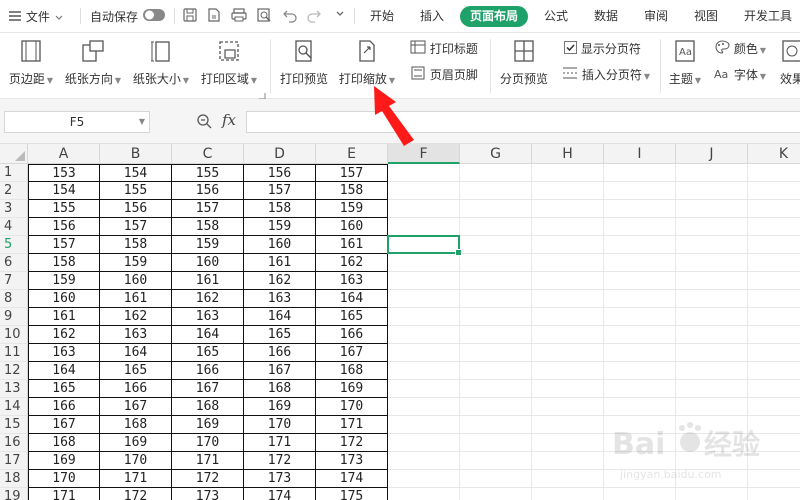  What do you see at coordinates (424, 371) in the screenshot?
I see `cell-f12` at bounding box center [424, 371].